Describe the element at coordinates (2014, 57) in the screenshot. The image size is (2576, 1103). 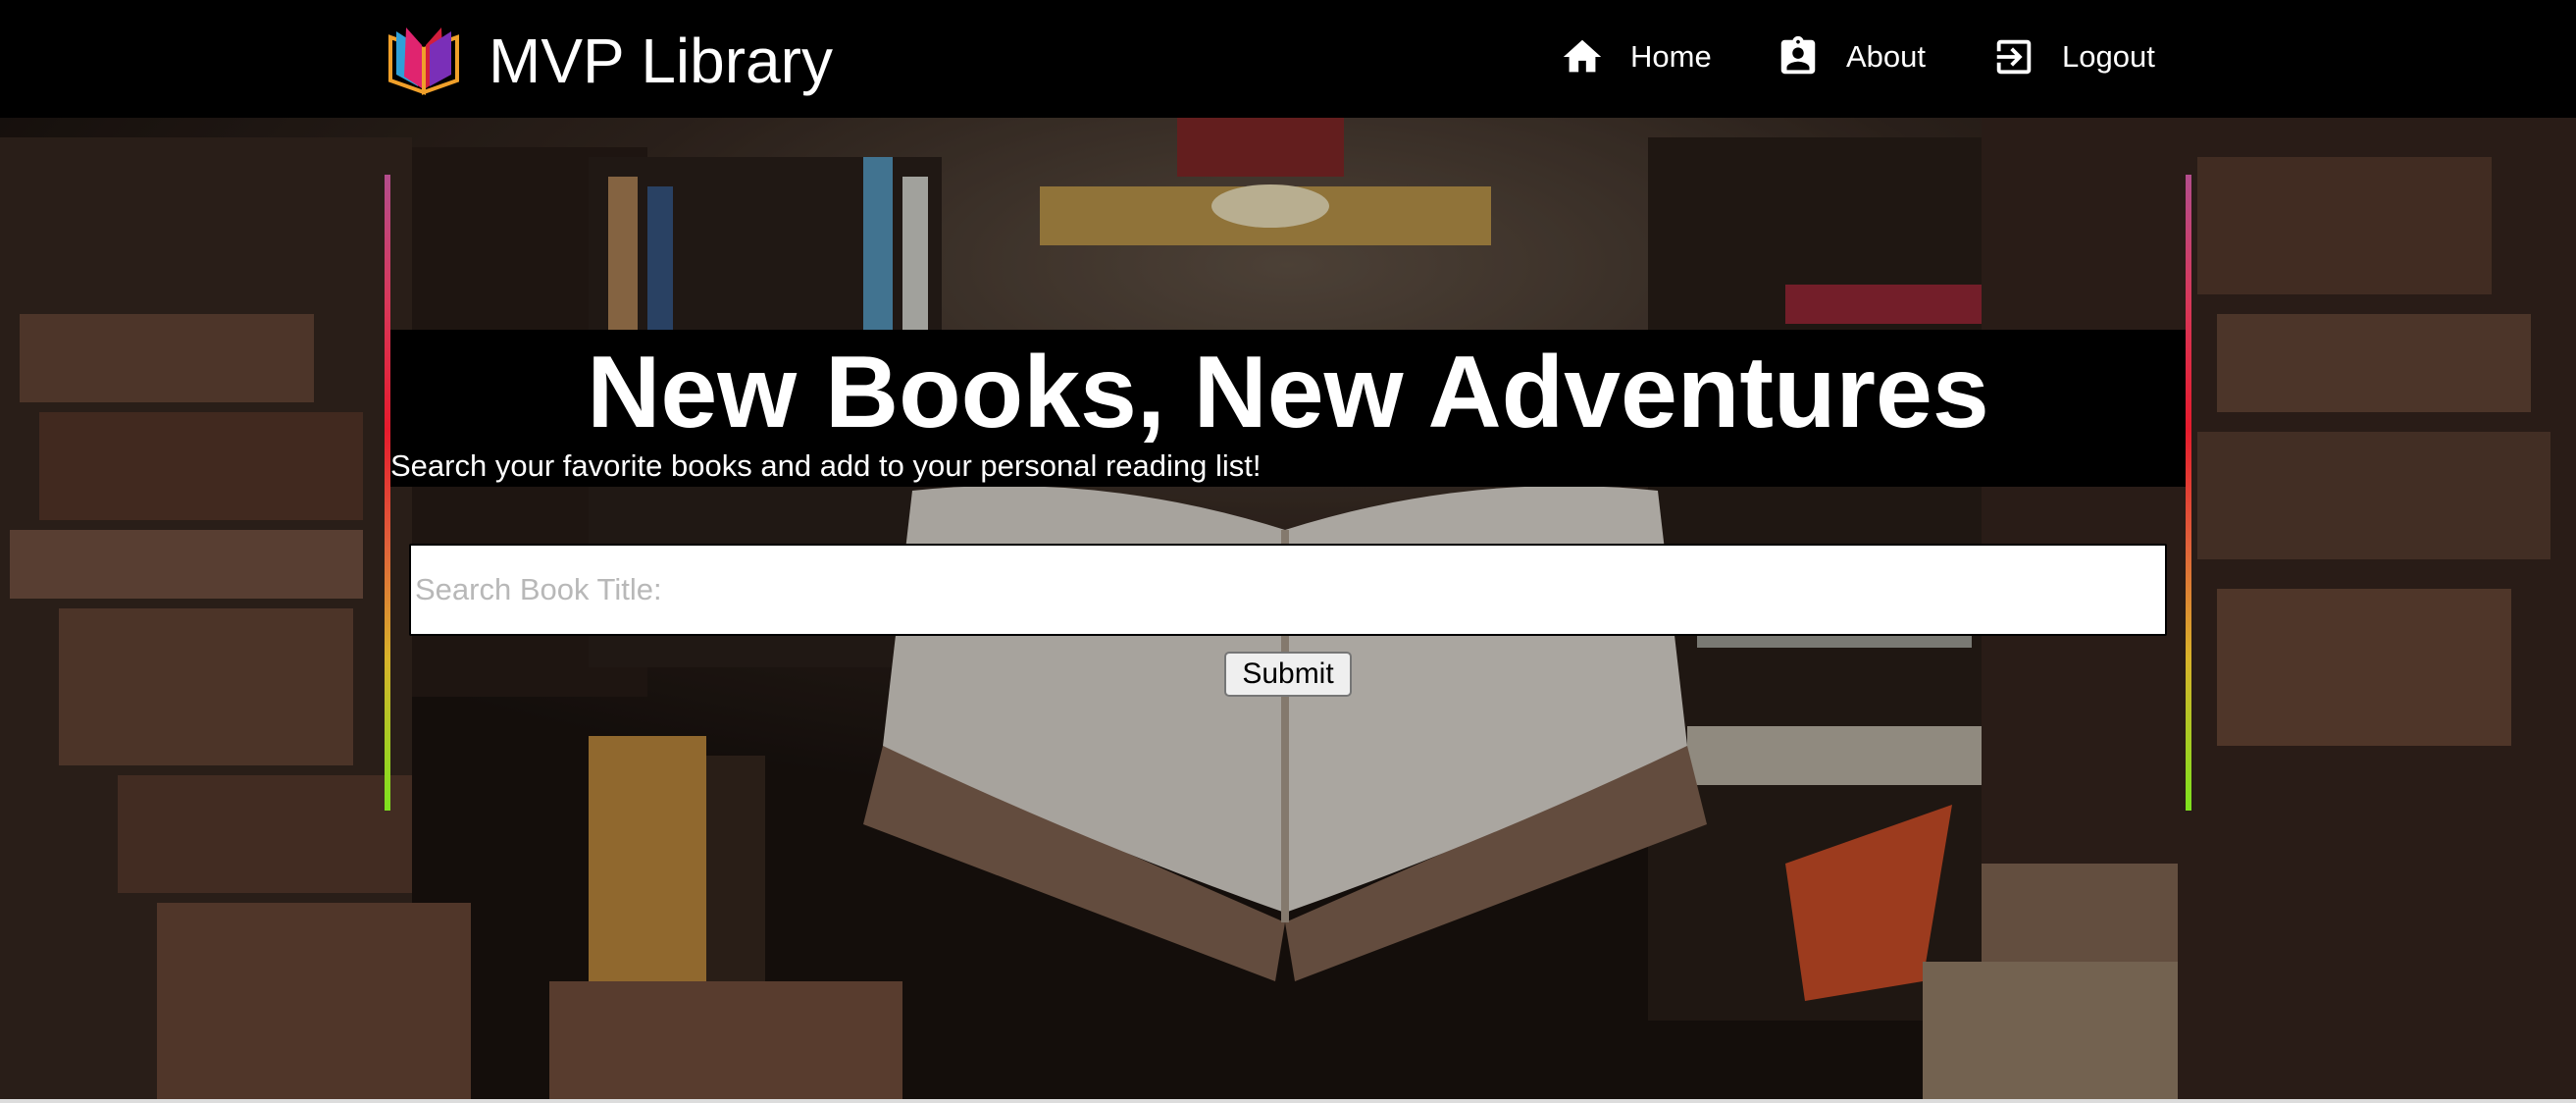
I see `logout-icon` at that location.